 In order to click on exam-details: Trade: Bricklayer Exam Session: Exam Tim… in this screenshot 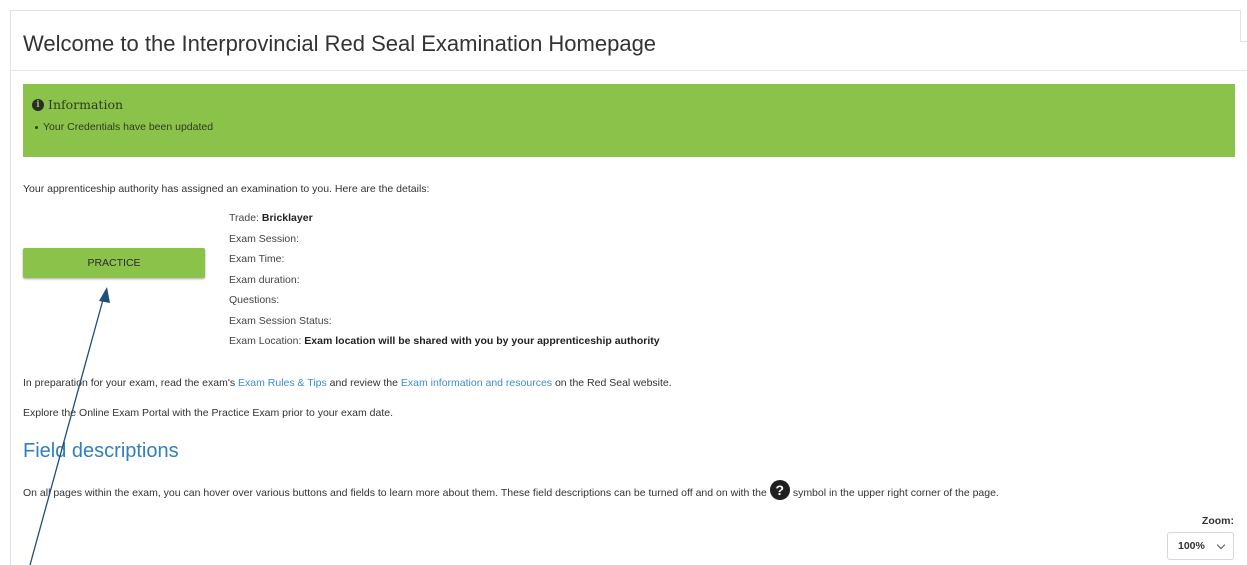, I will do `click(444, 280)`.